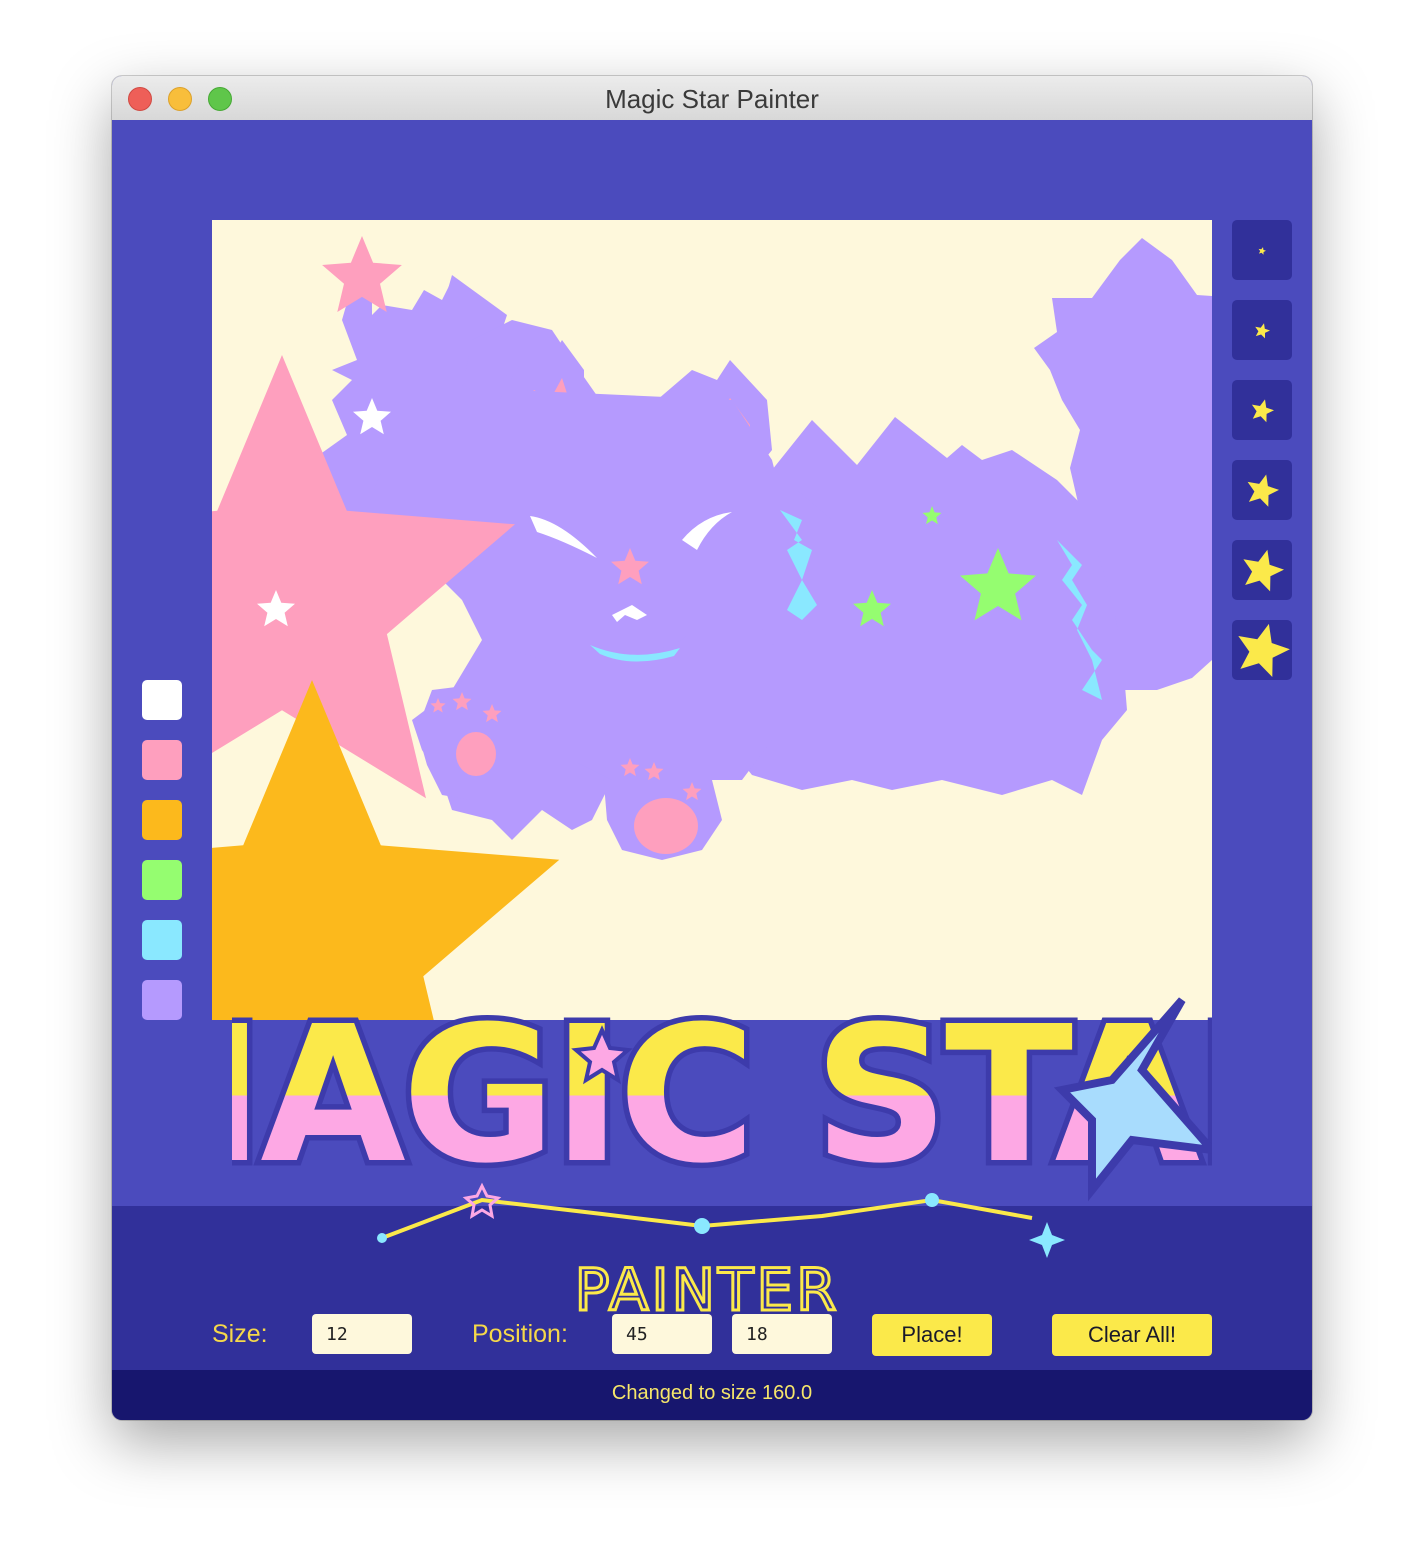  What do you see at coordinates (932, 1200) in the screenshot?
I see `constellation-dot` at bounding box center [932, 1200].